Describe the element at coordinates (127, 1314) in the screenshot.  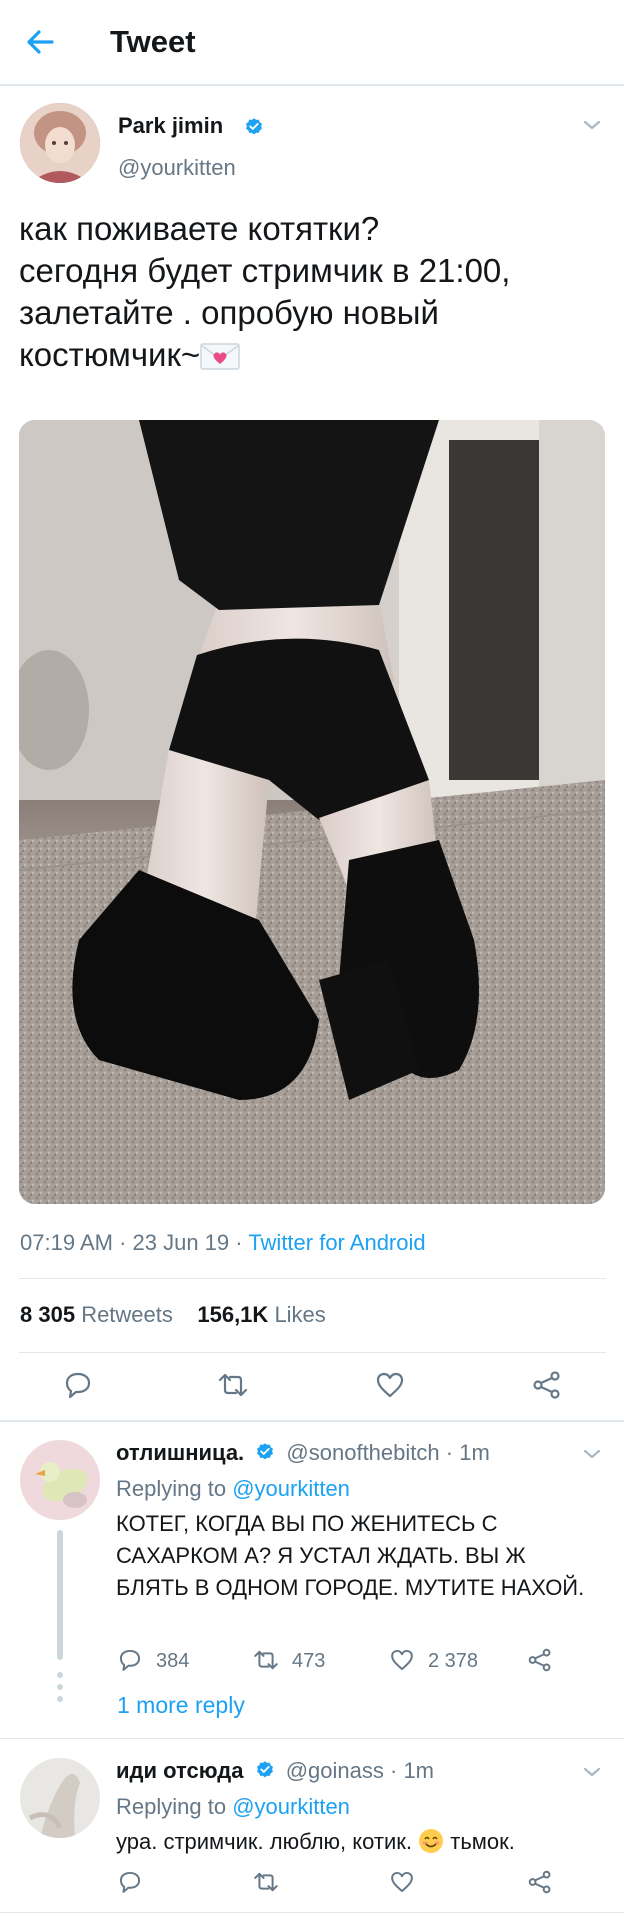
I see `retweets-label: Retweets` at that location.